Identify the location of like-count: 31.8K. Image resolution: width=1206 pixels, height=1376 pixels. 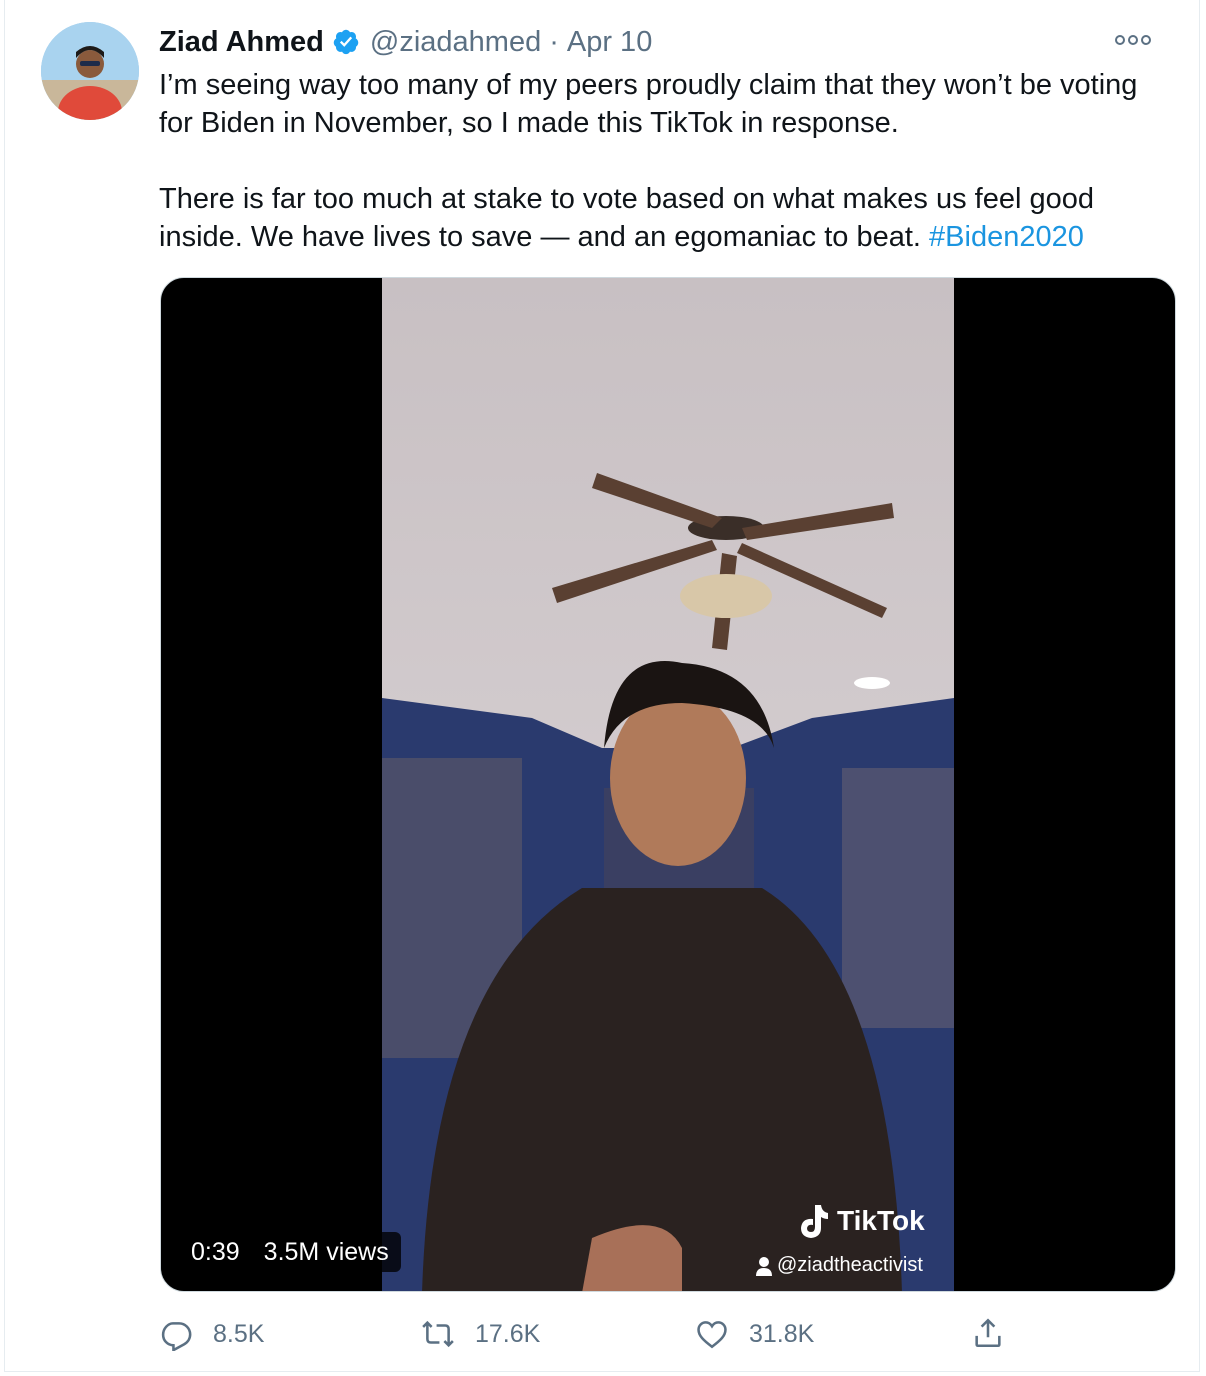
(782, 1333).